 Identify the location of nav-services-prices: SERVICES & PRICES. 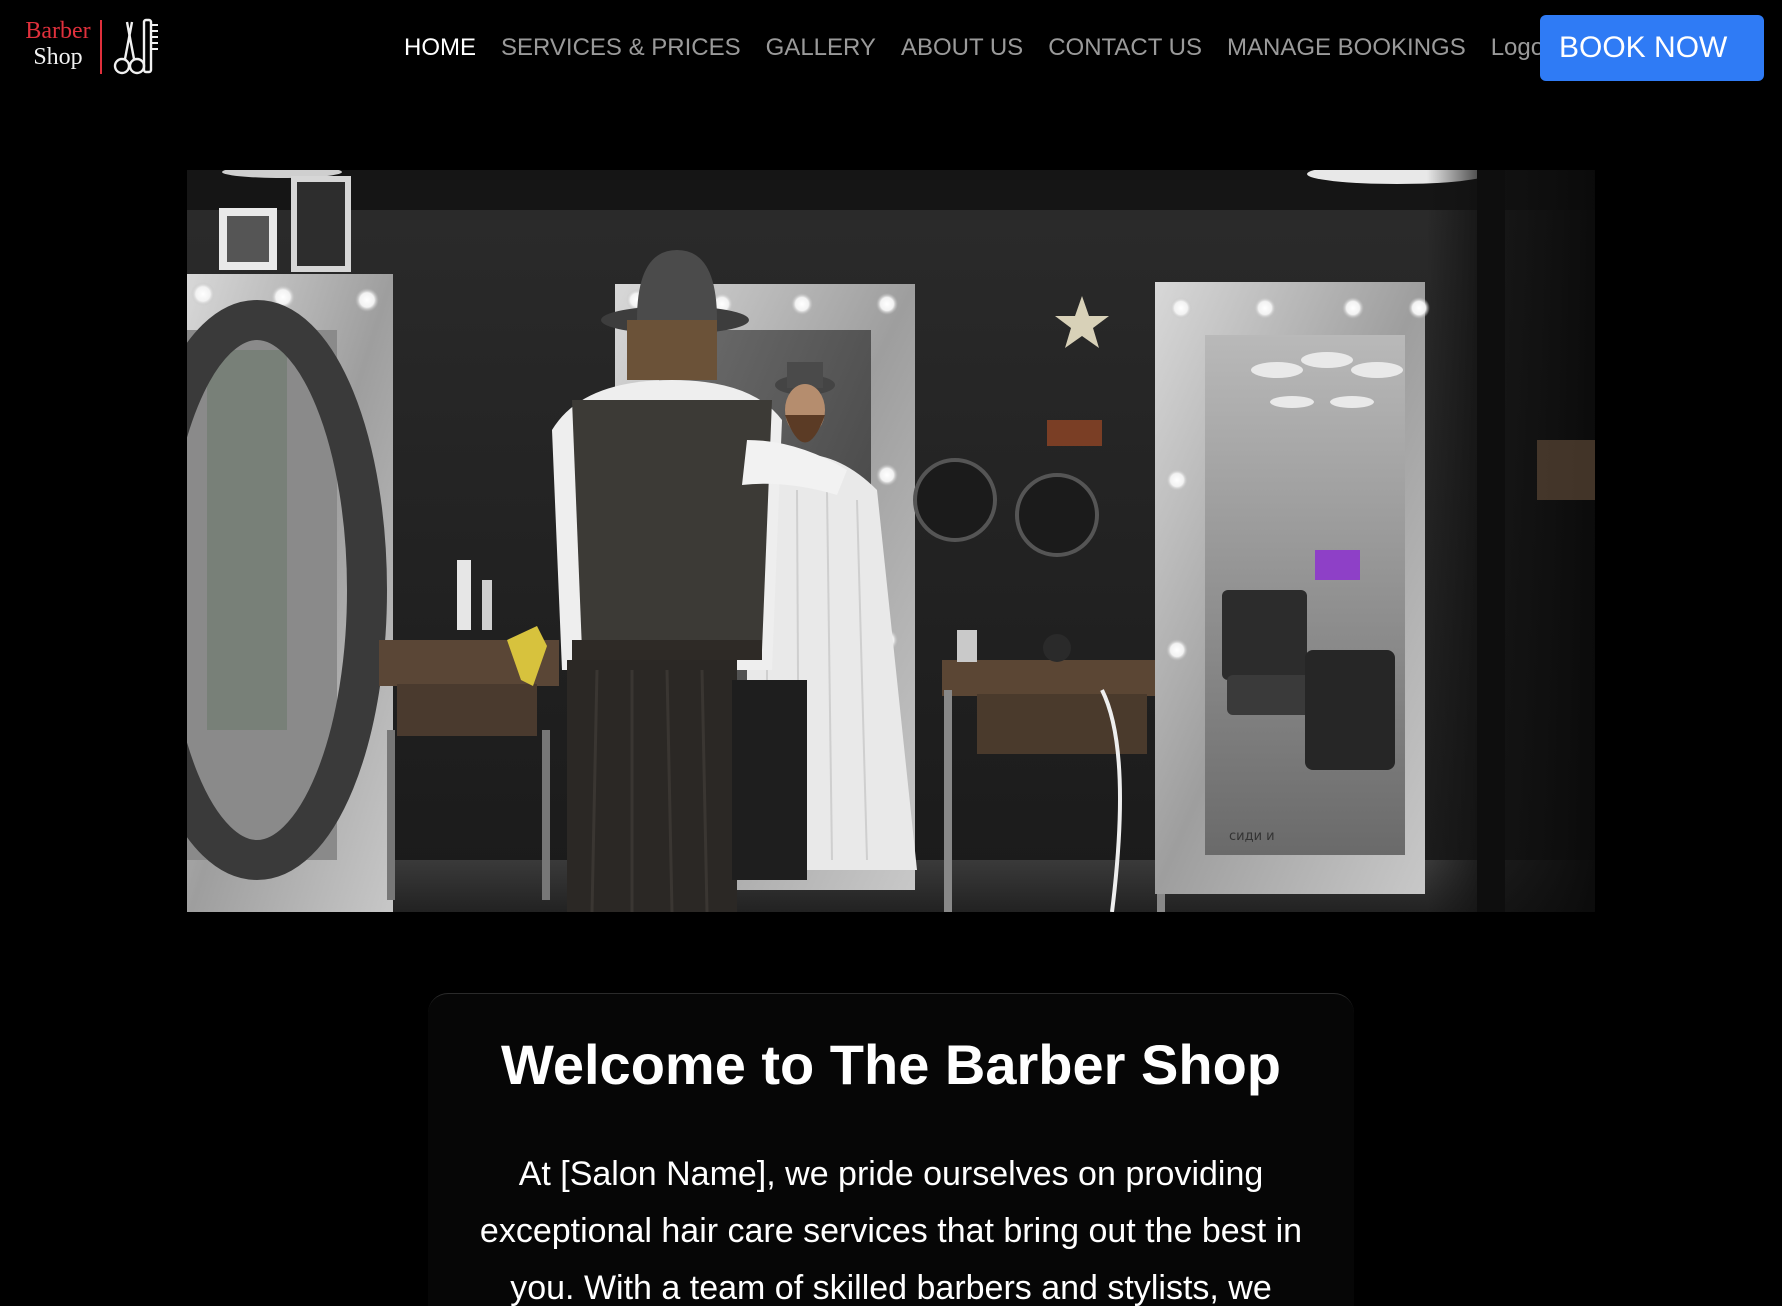
(621, 48).